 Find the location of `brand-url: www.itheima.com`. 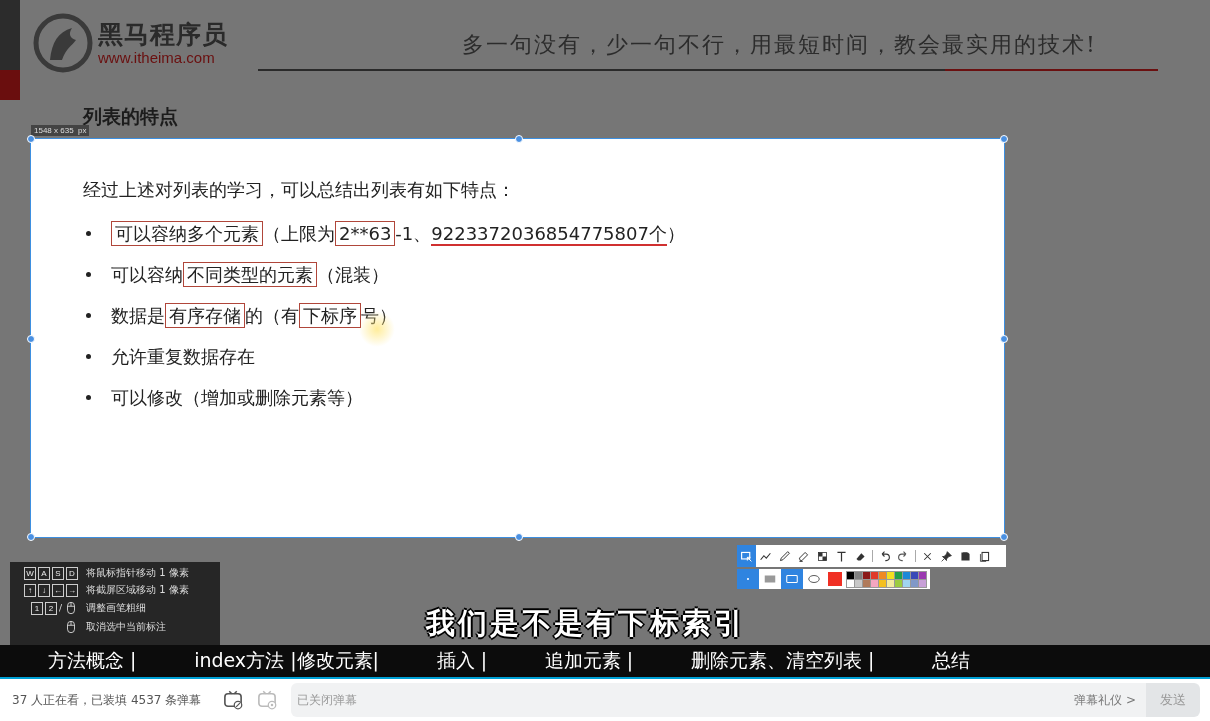

brand-url: www.itheima.com is located at coordinates (157, 57).